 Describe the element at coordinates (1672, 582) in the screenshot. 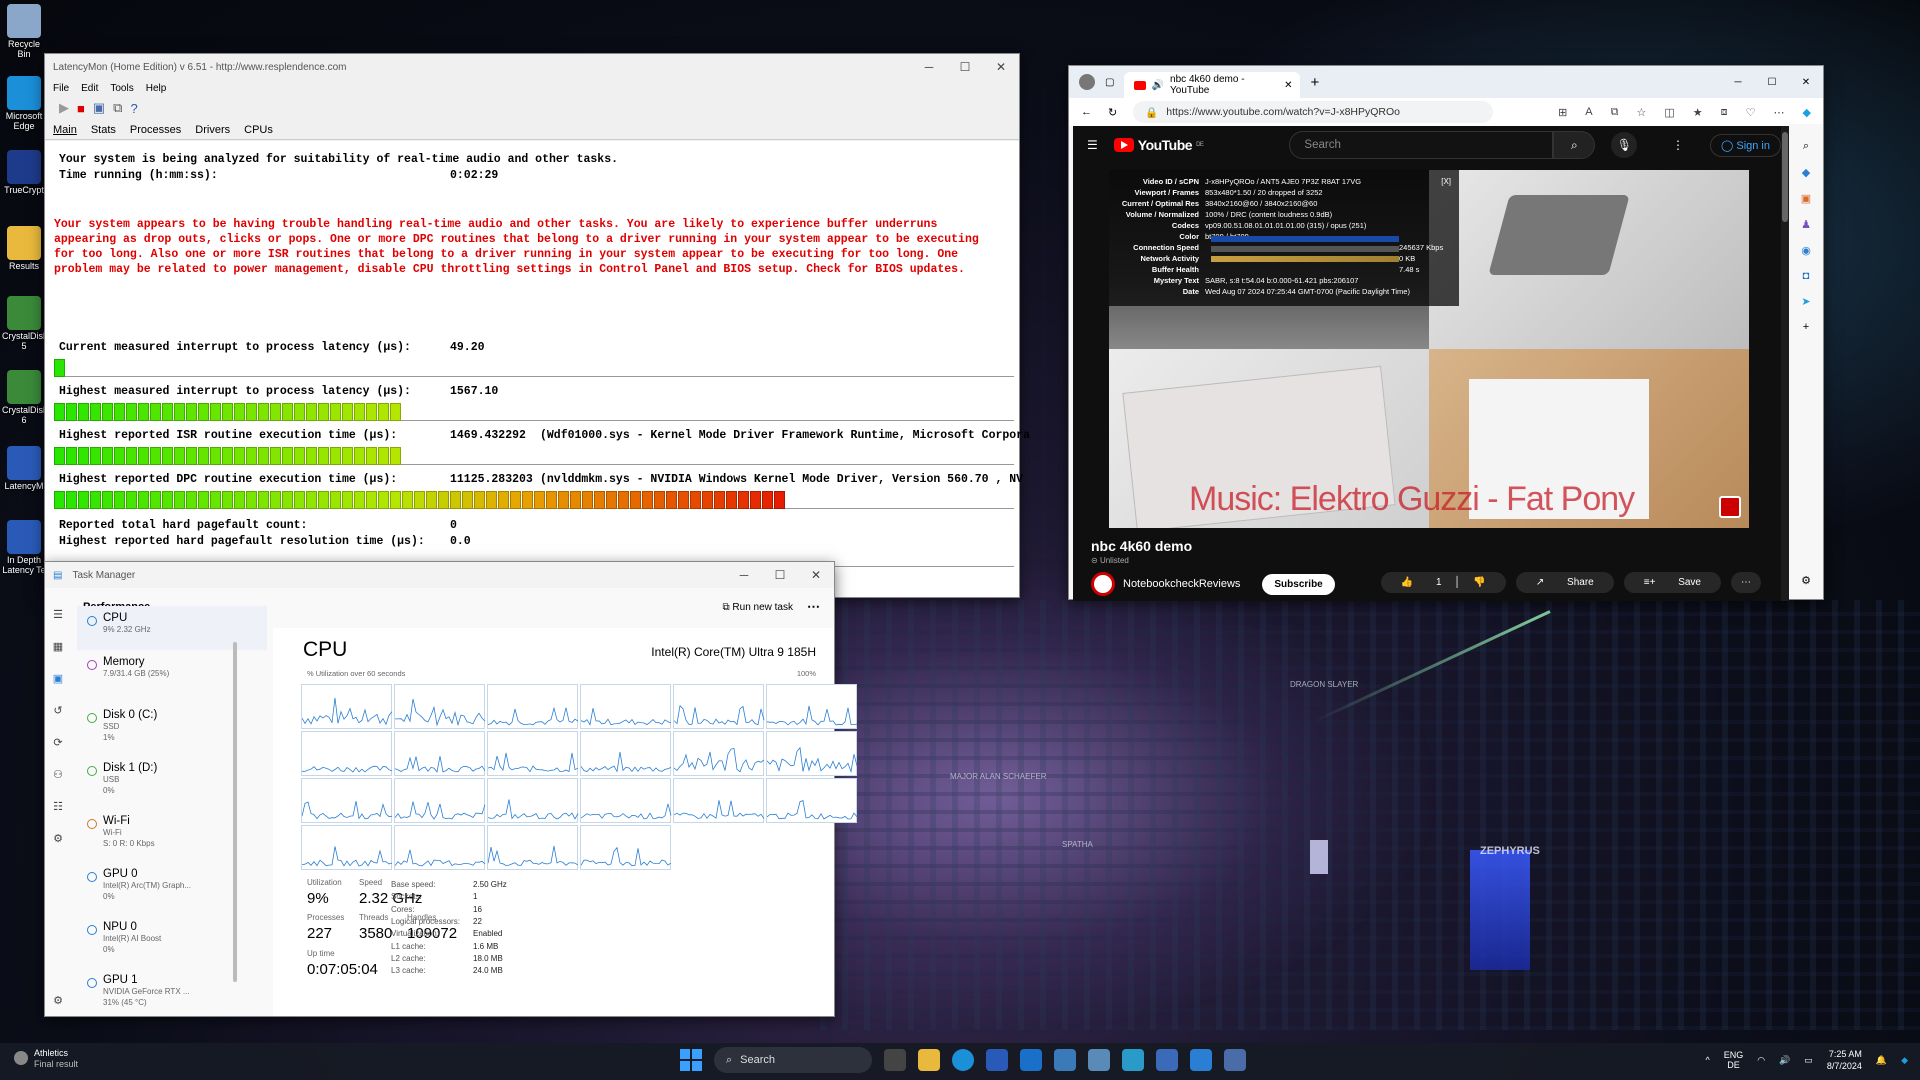

I see `save-button: ≡+ Save` at that location.